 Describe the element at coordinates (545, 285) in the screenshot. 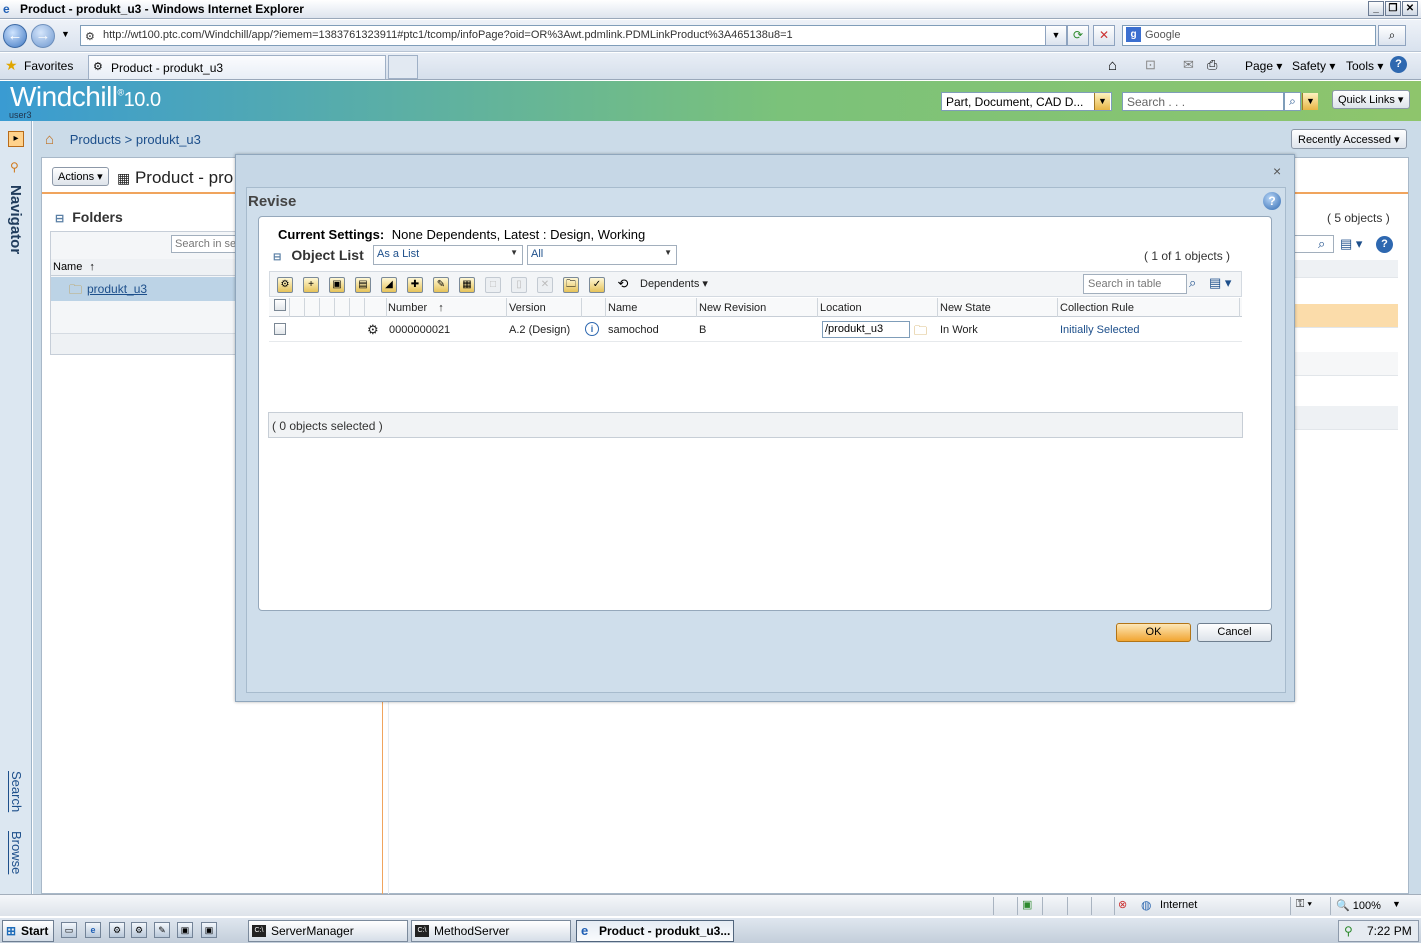

I see `delete-icon: ✕` at that location.